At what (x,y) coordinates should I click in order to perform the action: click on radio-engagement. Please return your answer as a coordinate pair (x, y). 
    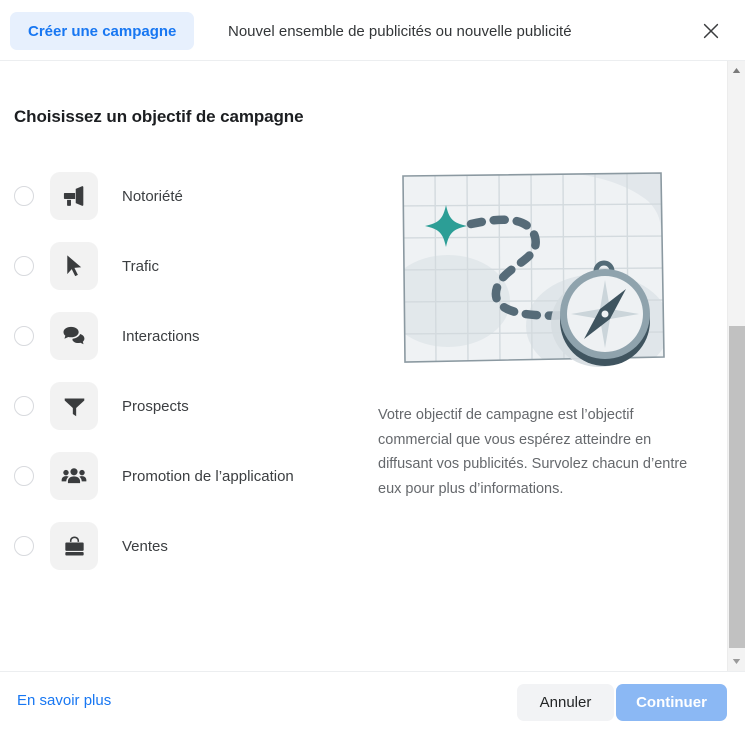
    Looking at the image, I should click on (24, 336).